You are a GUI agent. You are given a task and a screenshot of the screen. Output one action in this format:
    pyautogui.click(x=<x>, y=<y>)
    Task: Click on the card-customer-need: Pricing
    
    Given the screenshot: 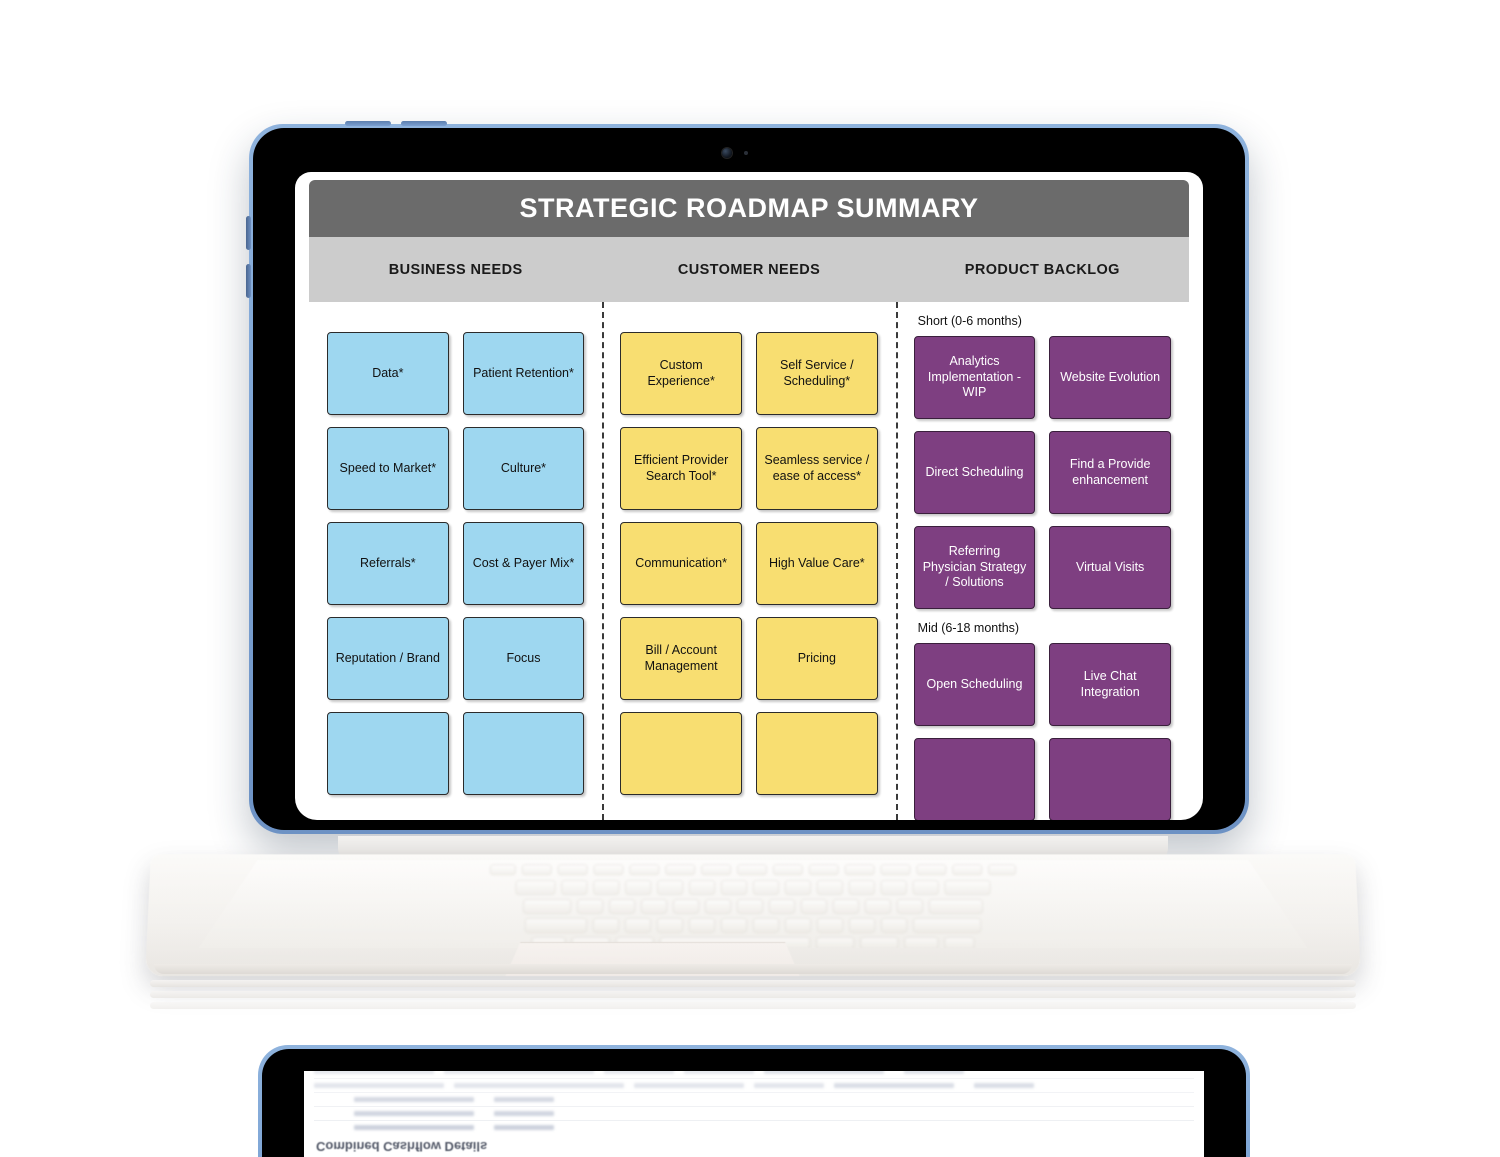 What is the action you would take?
    pyautogui.click(x=816, y=658)
    